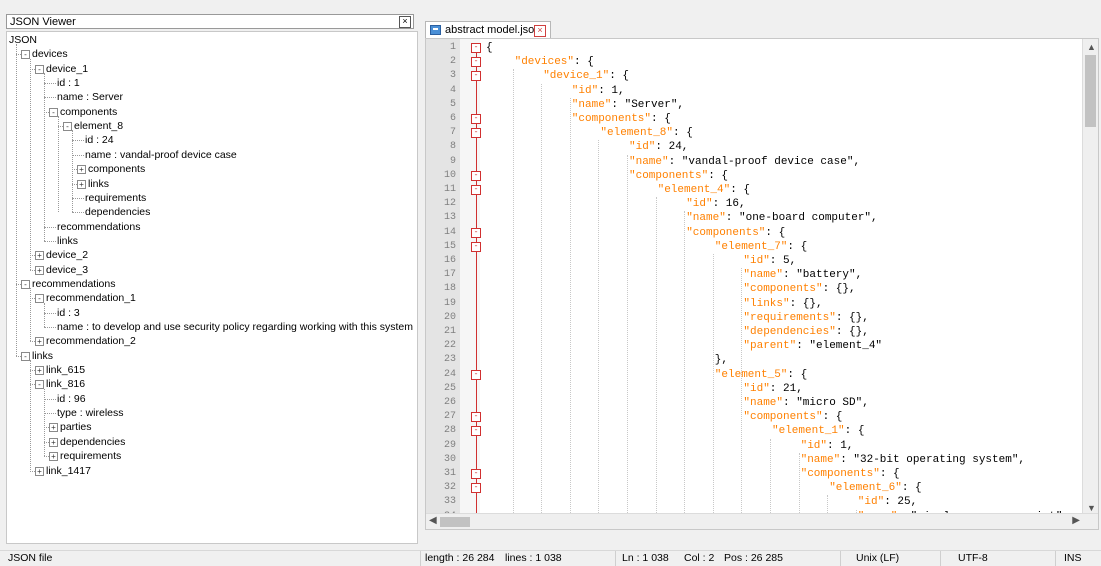 The width and height of the screenshot is (1101, 566). What do you see at coordinates (805, 318) in the screenshot?
I see `code-line: "requirements": {},` at bounding box center [805, 318].